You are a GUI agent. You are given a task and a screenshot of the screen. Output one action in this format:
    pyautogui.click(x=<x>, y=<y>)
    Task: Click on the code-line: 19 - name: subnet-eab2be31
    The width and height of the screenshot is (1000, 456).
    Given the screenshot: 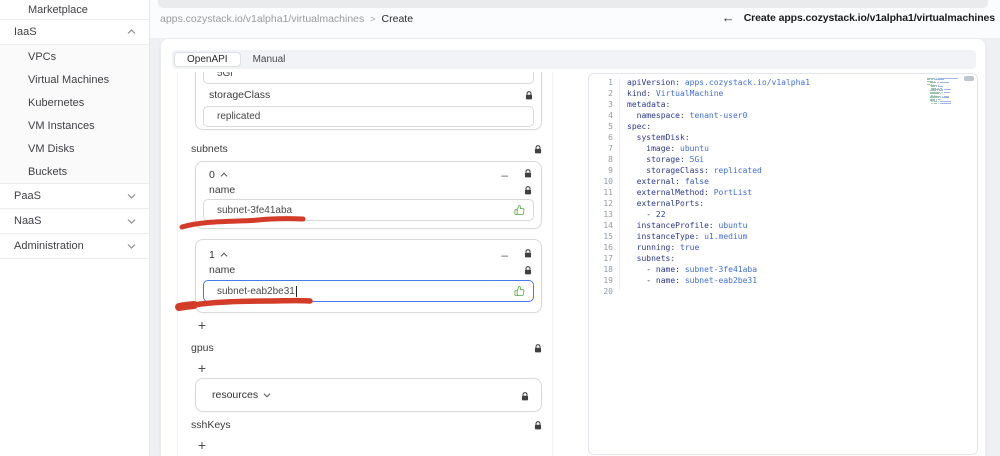 What is the action you would take?
    pyautogui.click(x=680, y=280)
    